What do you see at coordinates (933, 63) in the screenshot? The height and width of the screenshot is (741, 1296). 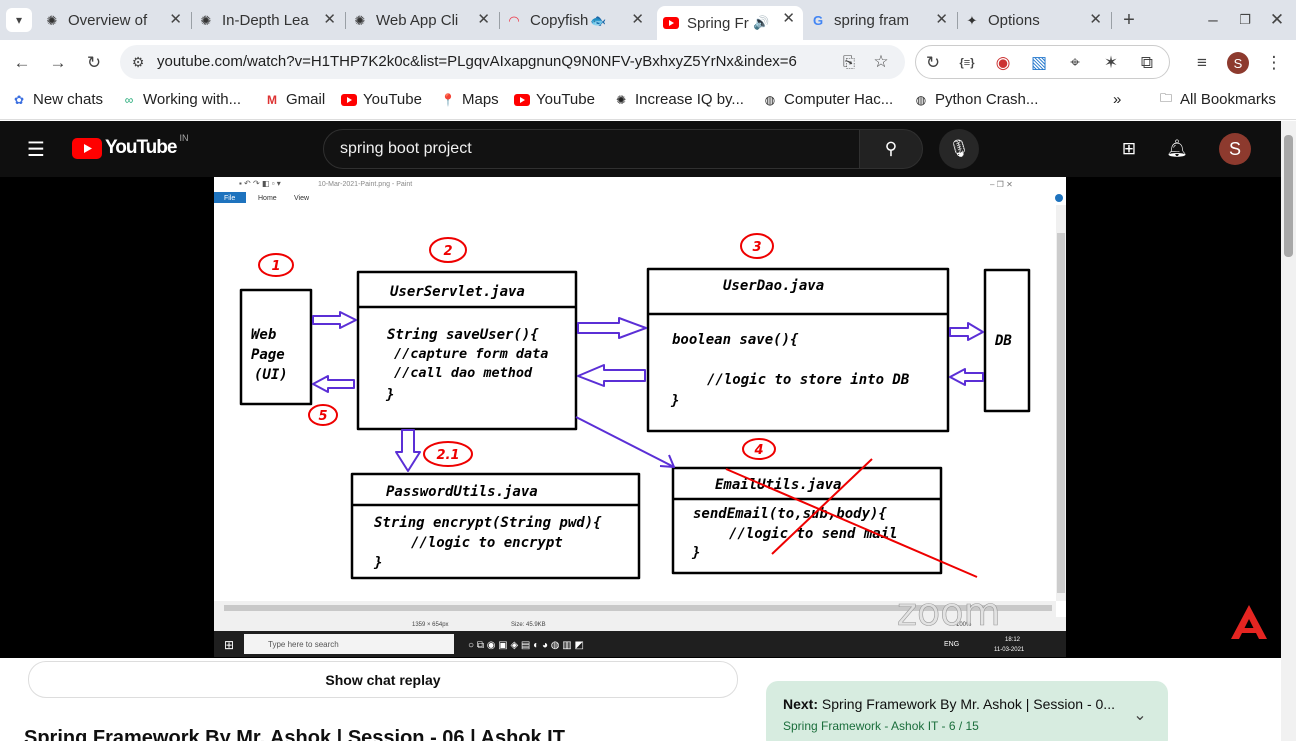 I see `extension-reload-icon: ↻` at bounding box center [933, 63].